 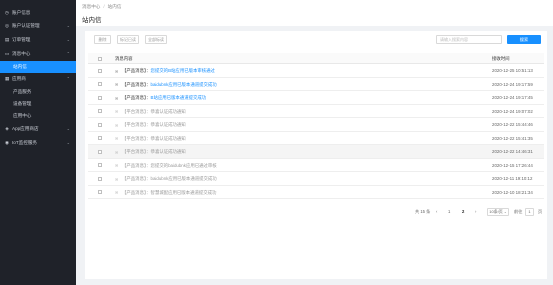 I want to click on pagination-page-1: 1, so click(x=449, y=211).